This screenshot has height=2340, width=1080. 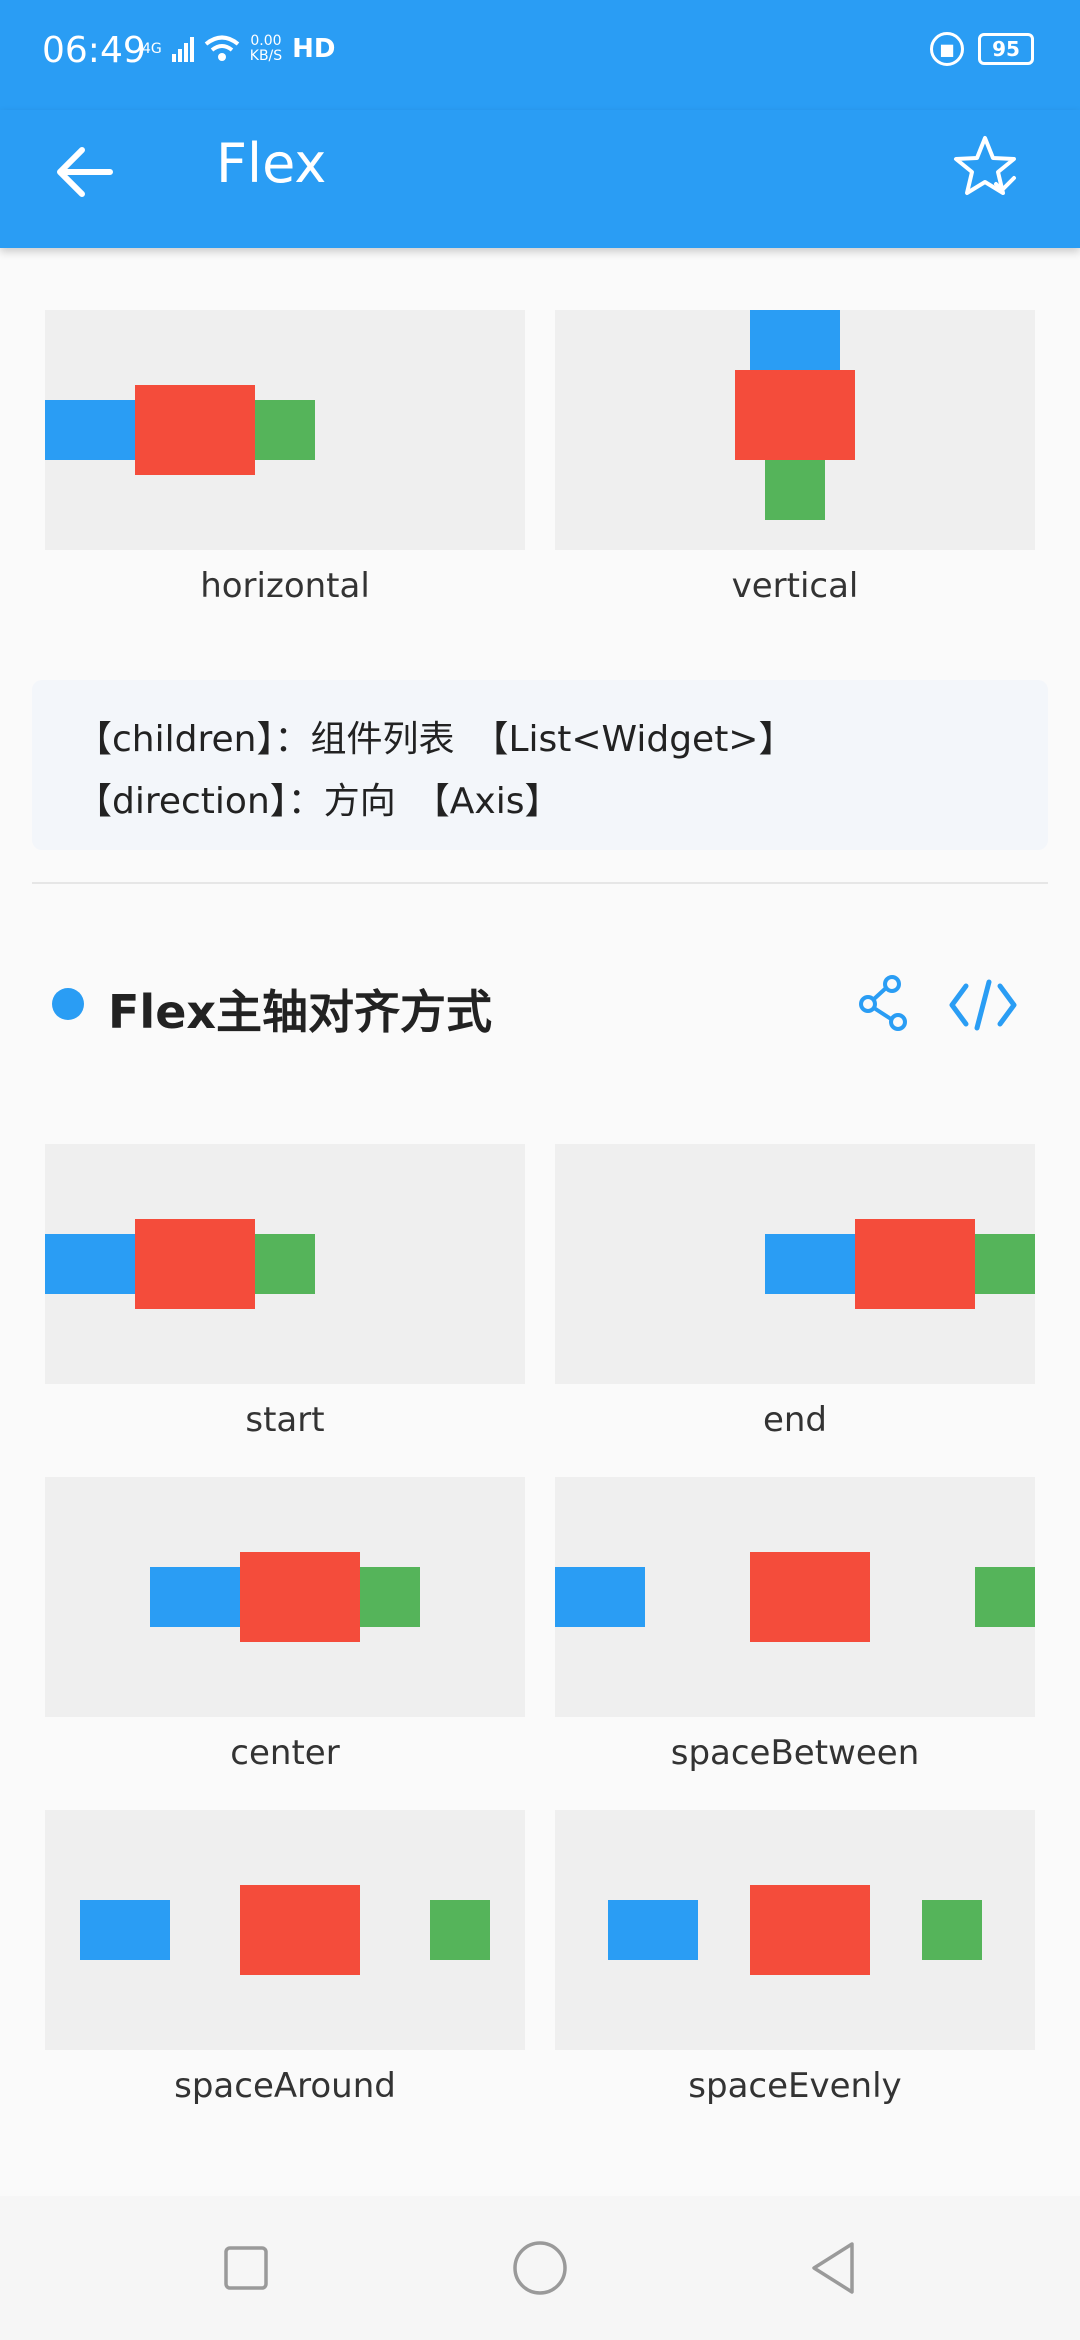 What do you see at coordinates (222, 48) in the screenshot?
I see `wifi-icon` at bounding box center [222, 48].